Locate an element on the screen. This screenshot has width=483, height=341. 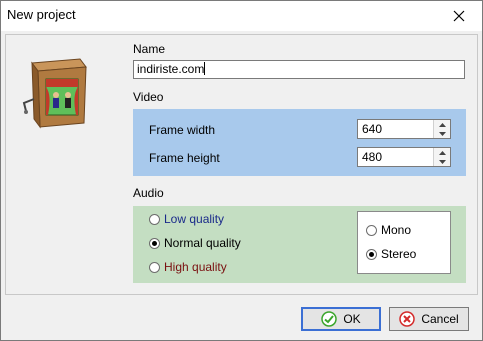
mono-label: Mono is located at coordinates (396, 230).